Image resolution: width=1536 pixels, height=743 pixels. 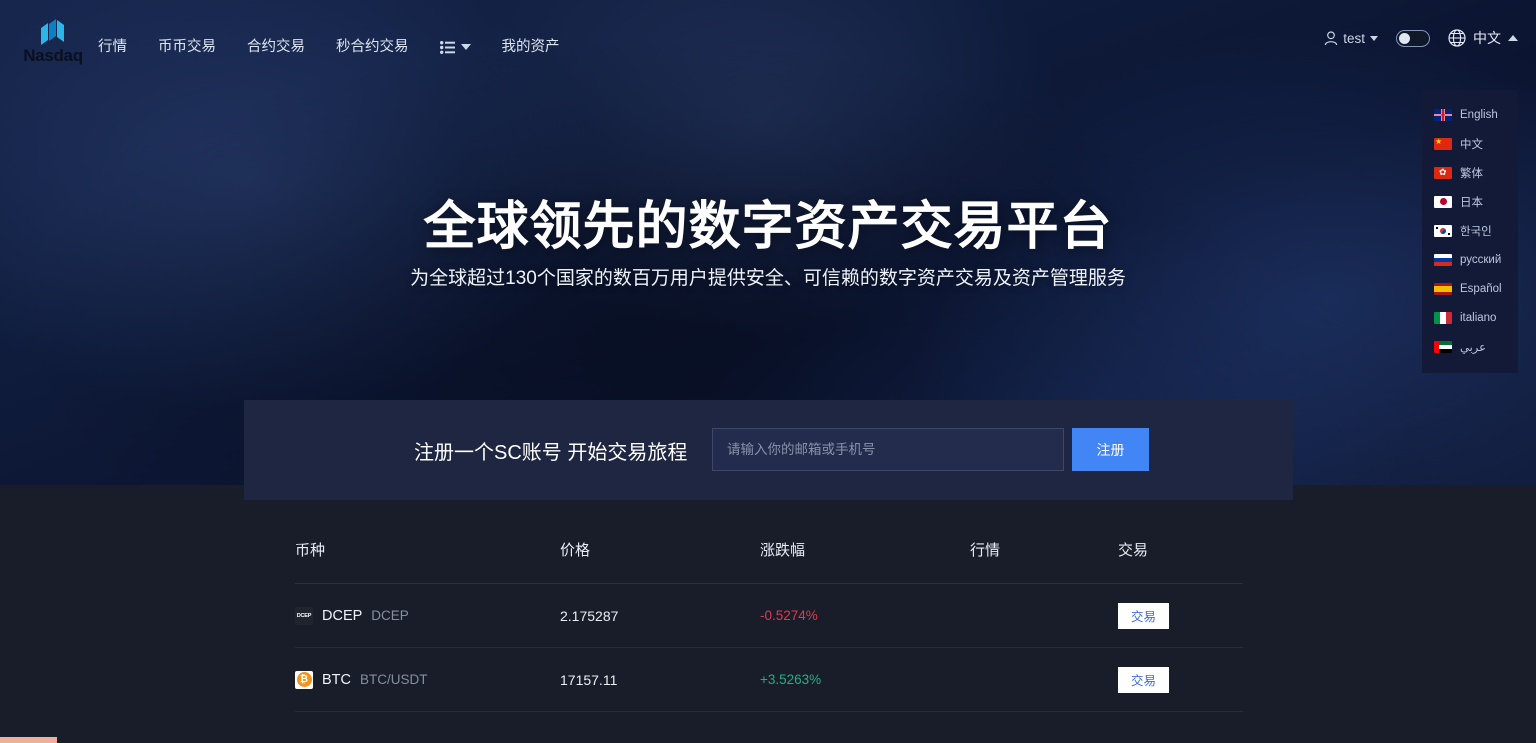 I want to click on flag-gb-icon, so click(x=1443, y=114).